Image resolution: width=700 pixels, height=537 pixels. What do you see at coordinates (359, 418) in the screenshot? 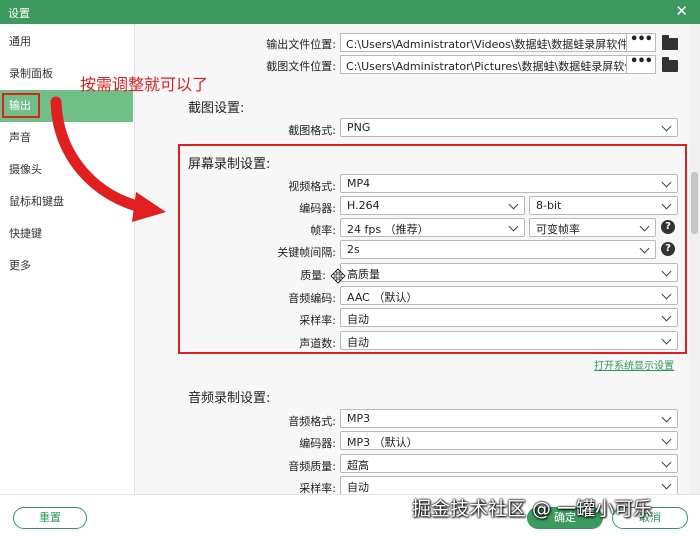
I see `audio-format-value: MP3` at bounding box center [359, 418].